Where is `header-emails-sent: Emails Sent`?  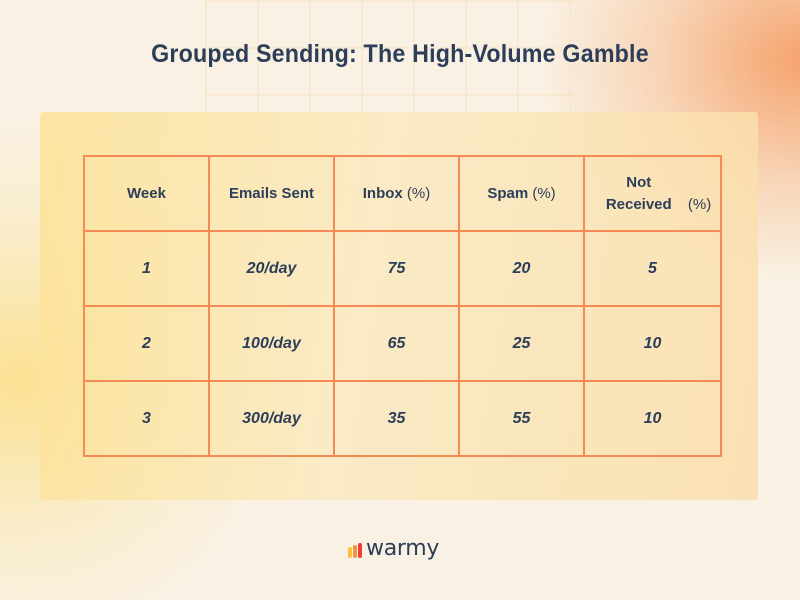
header-emails-sent: Emails Sent is located at coordinates (271, 193).